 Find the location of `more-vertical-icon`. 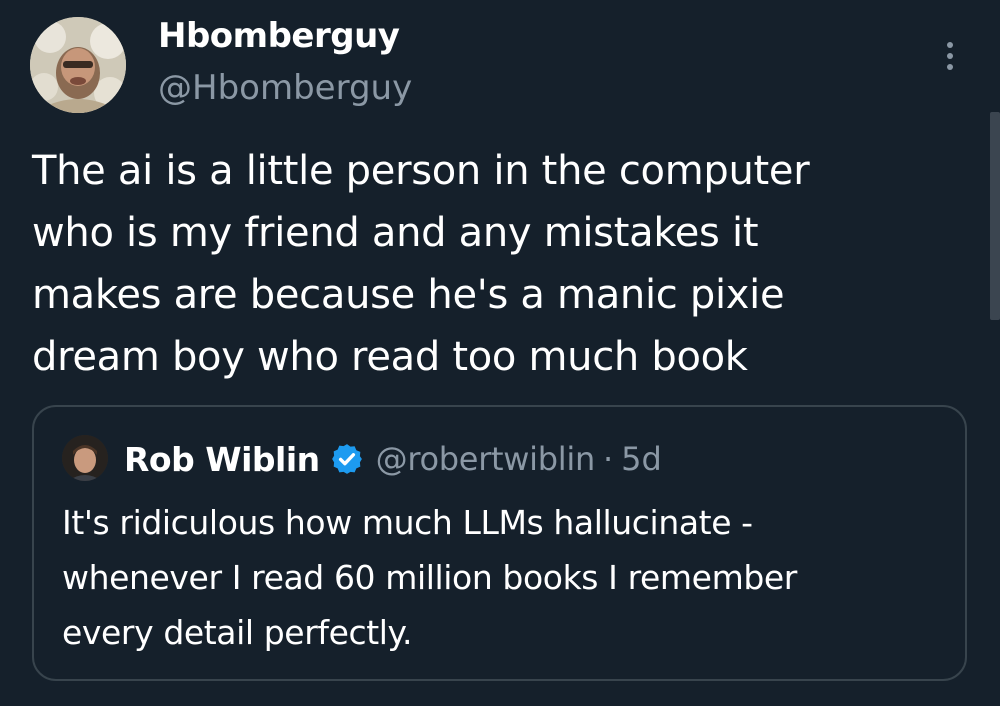

more-vertical-icon is located at coordinates (950, 56).